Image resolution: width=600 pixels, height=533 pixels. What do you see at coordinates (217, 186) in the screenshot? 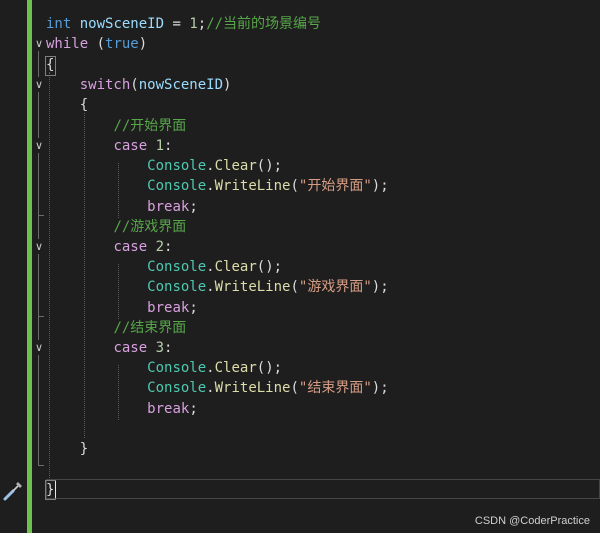
I see `code-line: Console.WriteLine("开始界面");` at bounding box center [217, 186].